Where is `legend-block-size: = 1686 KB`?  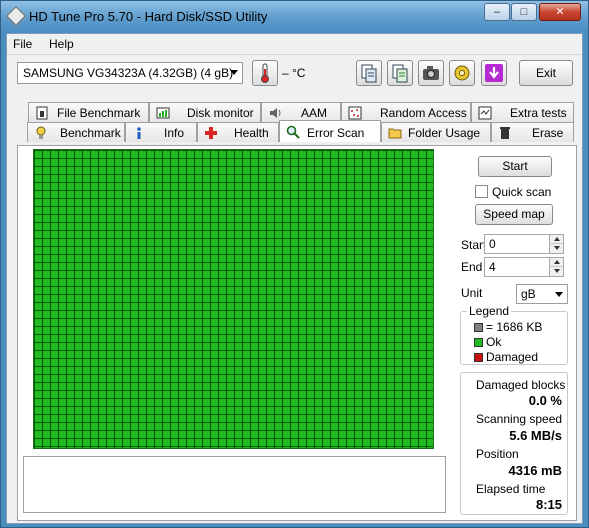
legend-block-size: = 1686 KB is located at coordinates (514, 327).